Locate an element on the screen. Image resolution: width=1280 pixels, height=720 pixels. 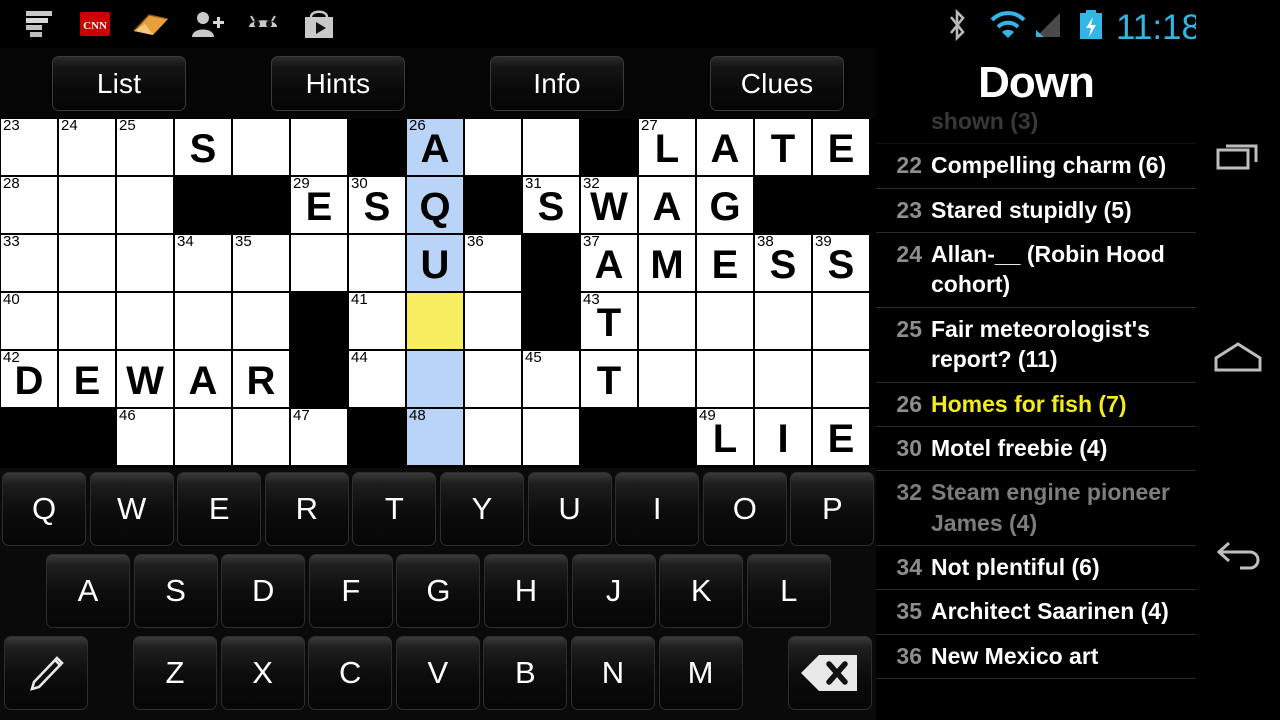
grid-cell: M is located at coordinates (667, 263).